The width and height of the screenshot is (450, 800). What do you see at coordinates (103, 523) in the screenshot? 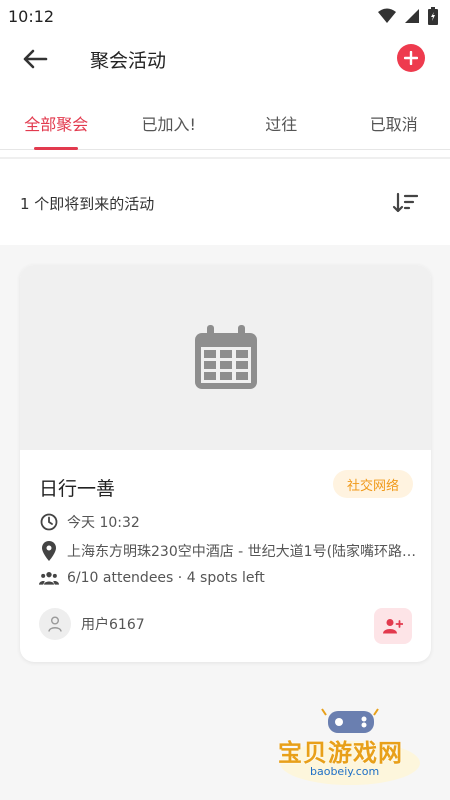
I see `event-time: 今天 10:32` at bounding box center [103, 523].